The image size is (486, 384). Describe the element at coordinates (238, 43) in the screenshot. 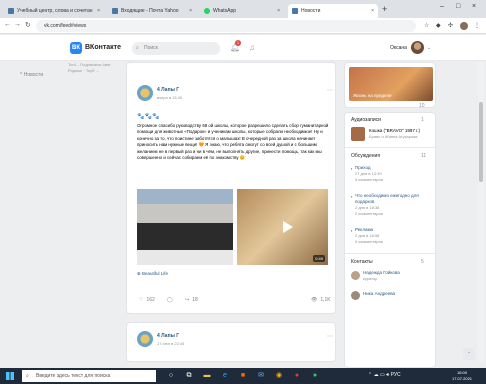

I see `notification-badge: 1` at that location.